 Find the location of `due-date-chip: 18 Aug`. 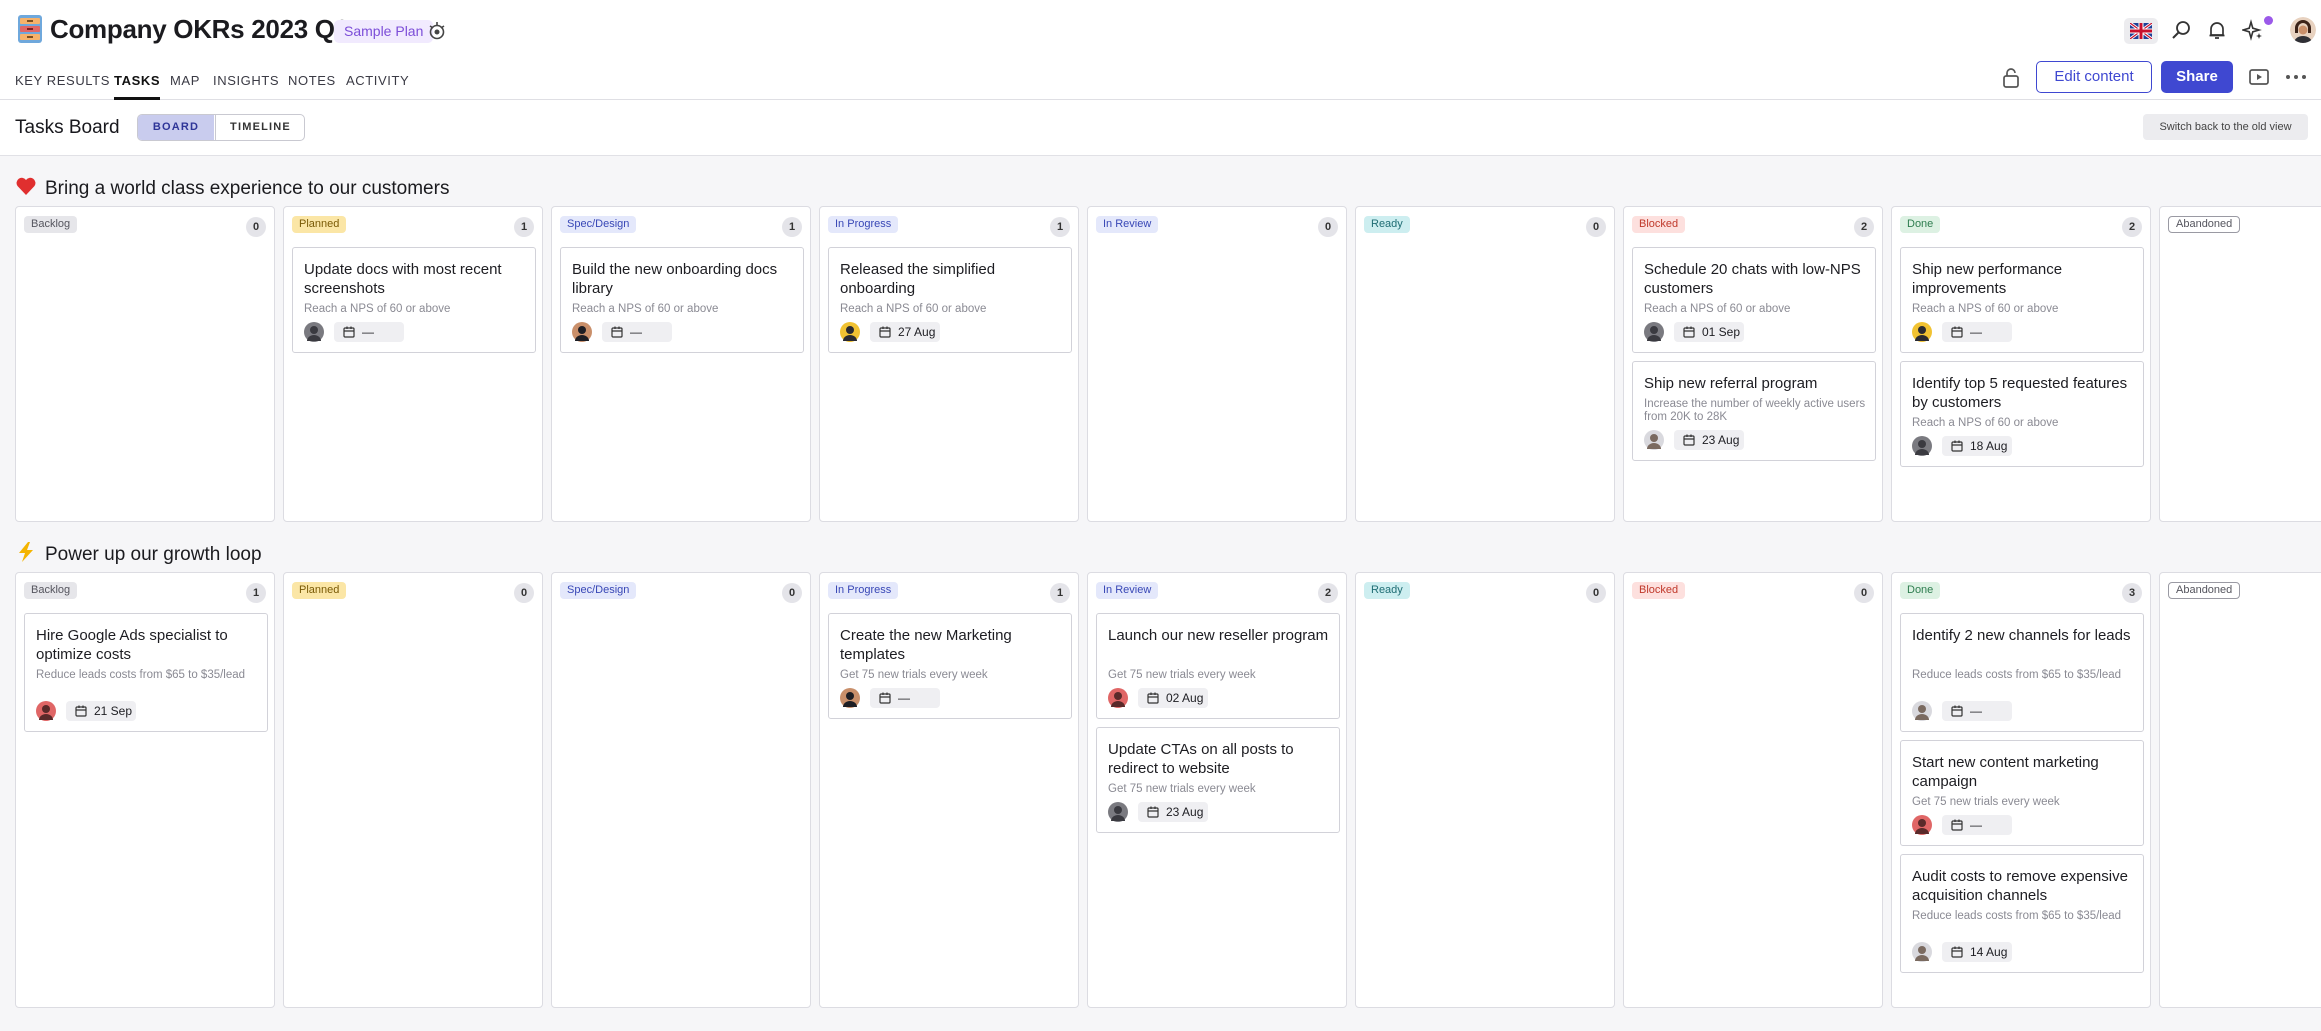

due-date-chip: 18 Aug is located at coordinates (1977, 446).